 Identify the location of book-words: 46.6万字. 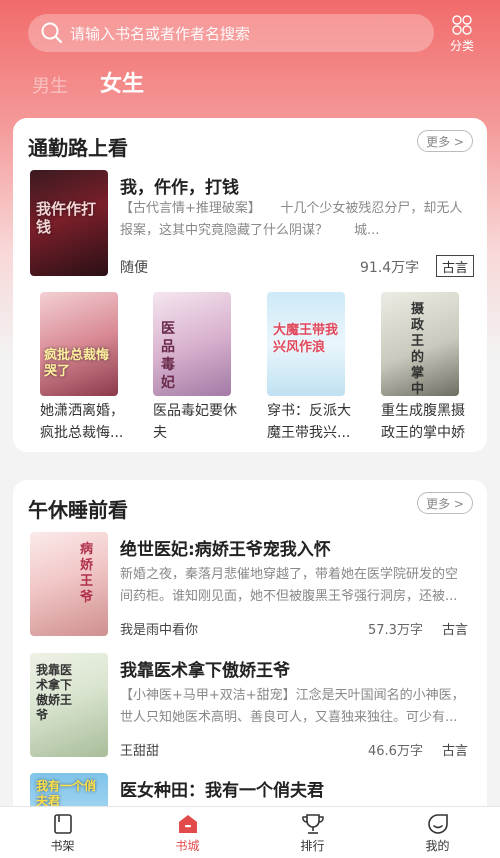
(395, 751).